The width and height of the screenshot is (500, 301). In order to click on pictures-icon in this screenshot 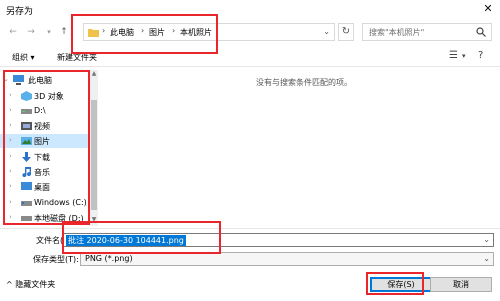, I will do `click(26, 141)`.